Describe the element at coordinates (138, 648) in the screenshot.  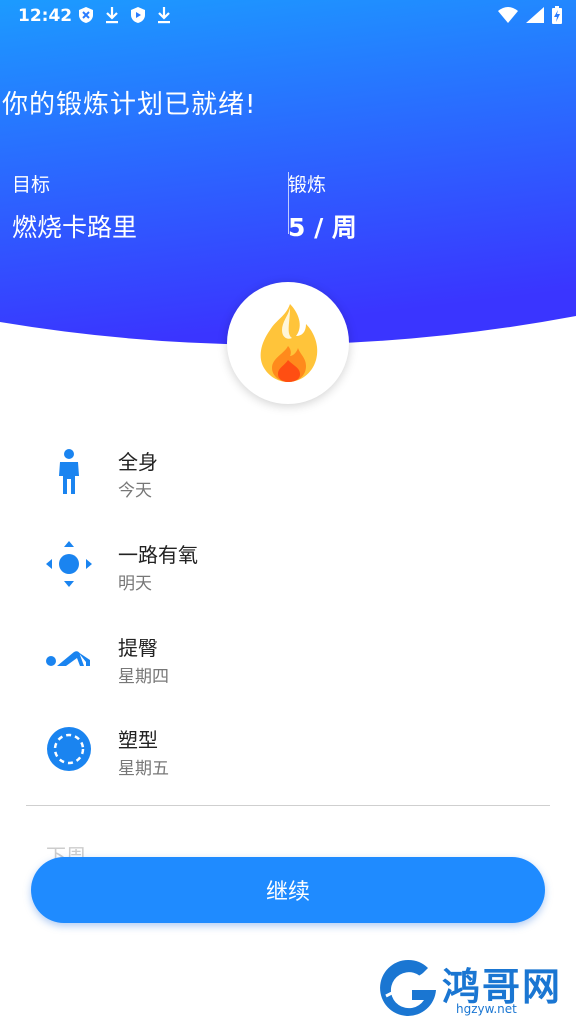
I see `plan-item-title: 提臀` at that location.